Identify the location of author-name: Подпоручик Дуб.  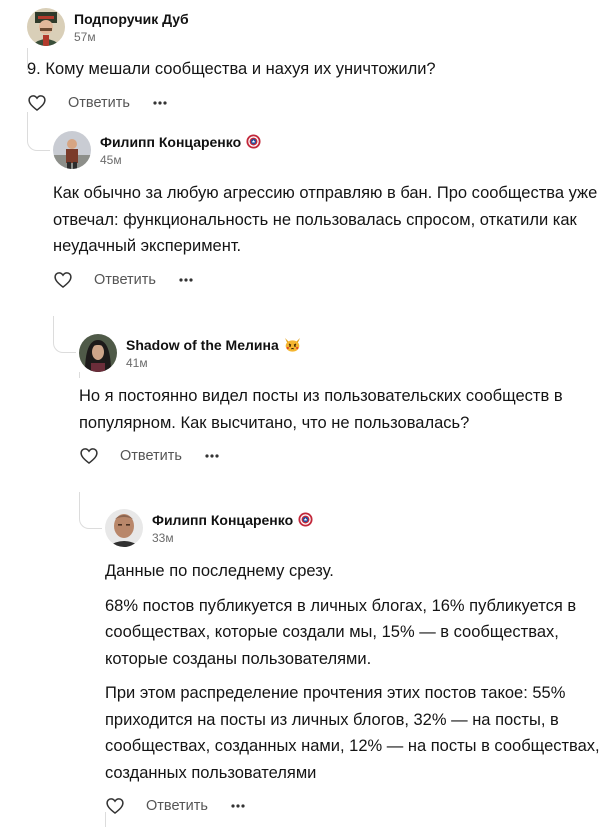
(131, 19).